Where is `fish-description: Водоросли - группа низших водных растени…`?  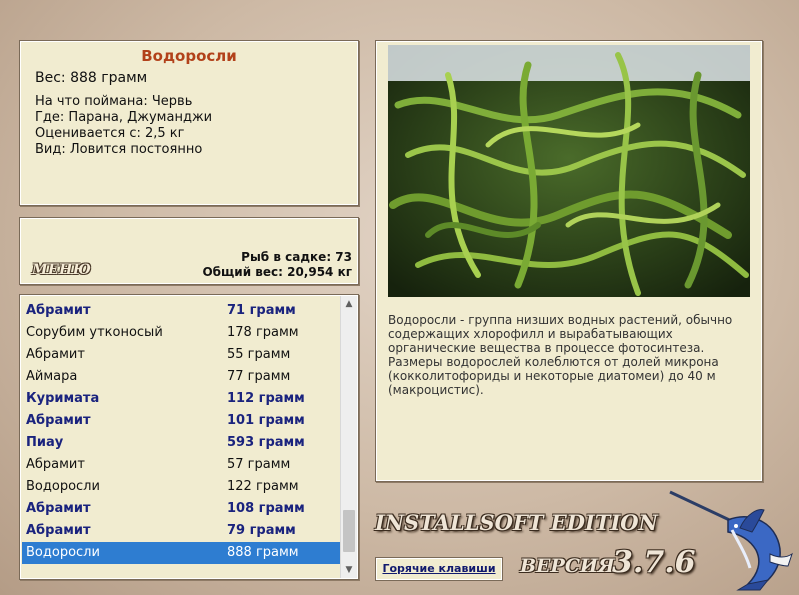
fish-description: Водоросли - группа низших водных растени… is located at coordinates (560, 355).